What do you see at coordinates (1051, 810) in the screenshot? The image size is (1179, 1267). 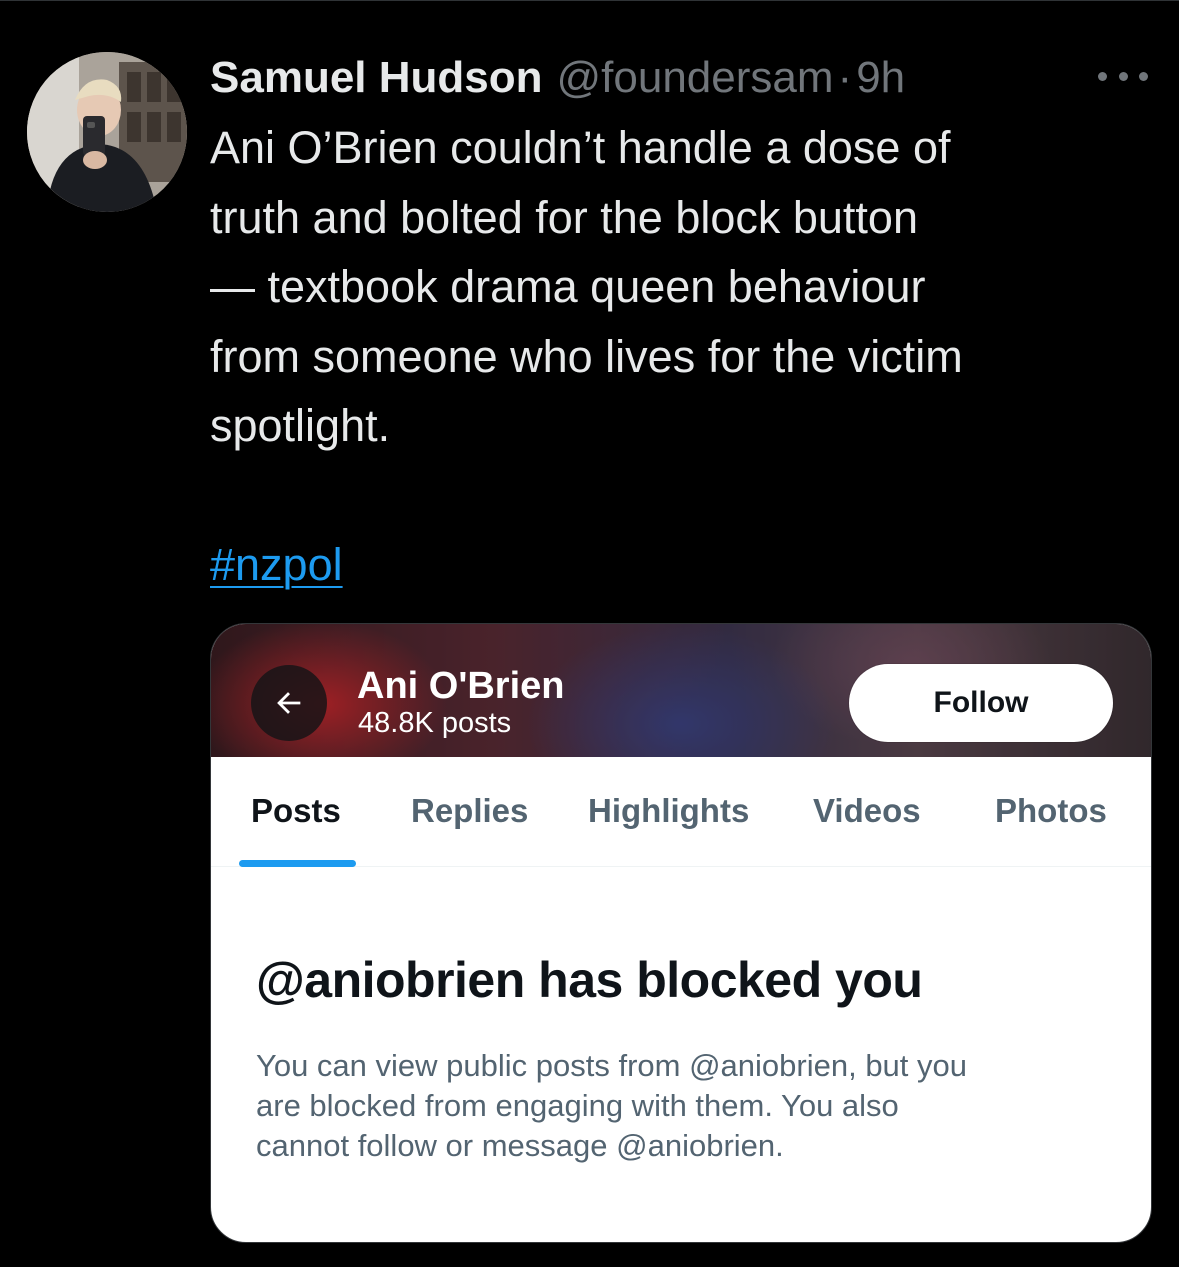 I see `tab-photos: Photos` at bounding box center [1051, 810].